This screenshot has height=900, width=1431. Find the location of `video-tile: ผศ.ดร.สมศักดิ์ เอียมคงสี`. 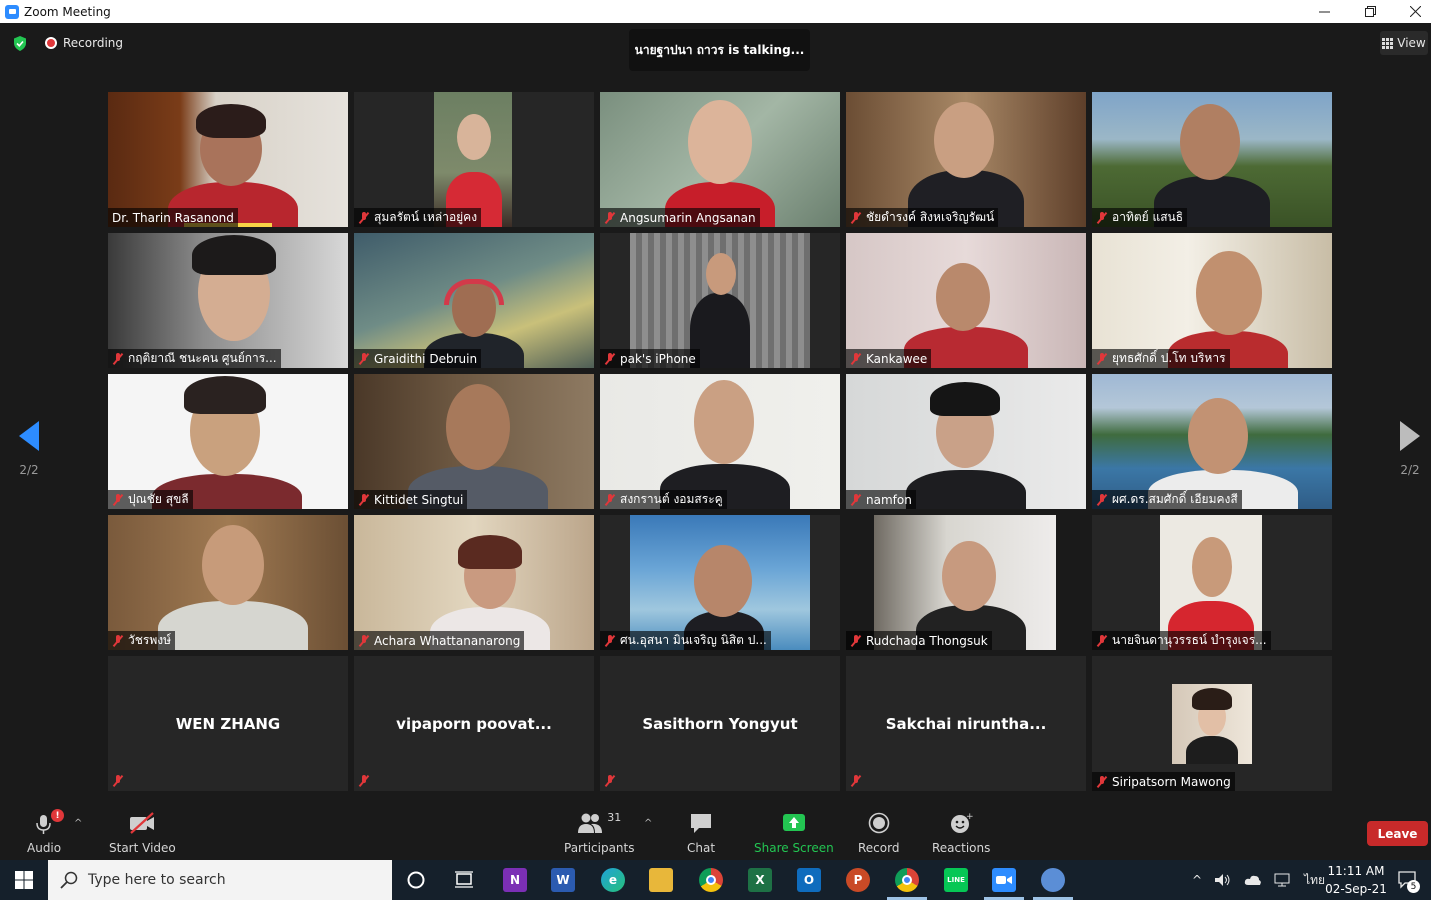

video-tile: ผศ.ดร.สมศักดิ์ เอียมคงสี is located at coordinates (1212, 441).